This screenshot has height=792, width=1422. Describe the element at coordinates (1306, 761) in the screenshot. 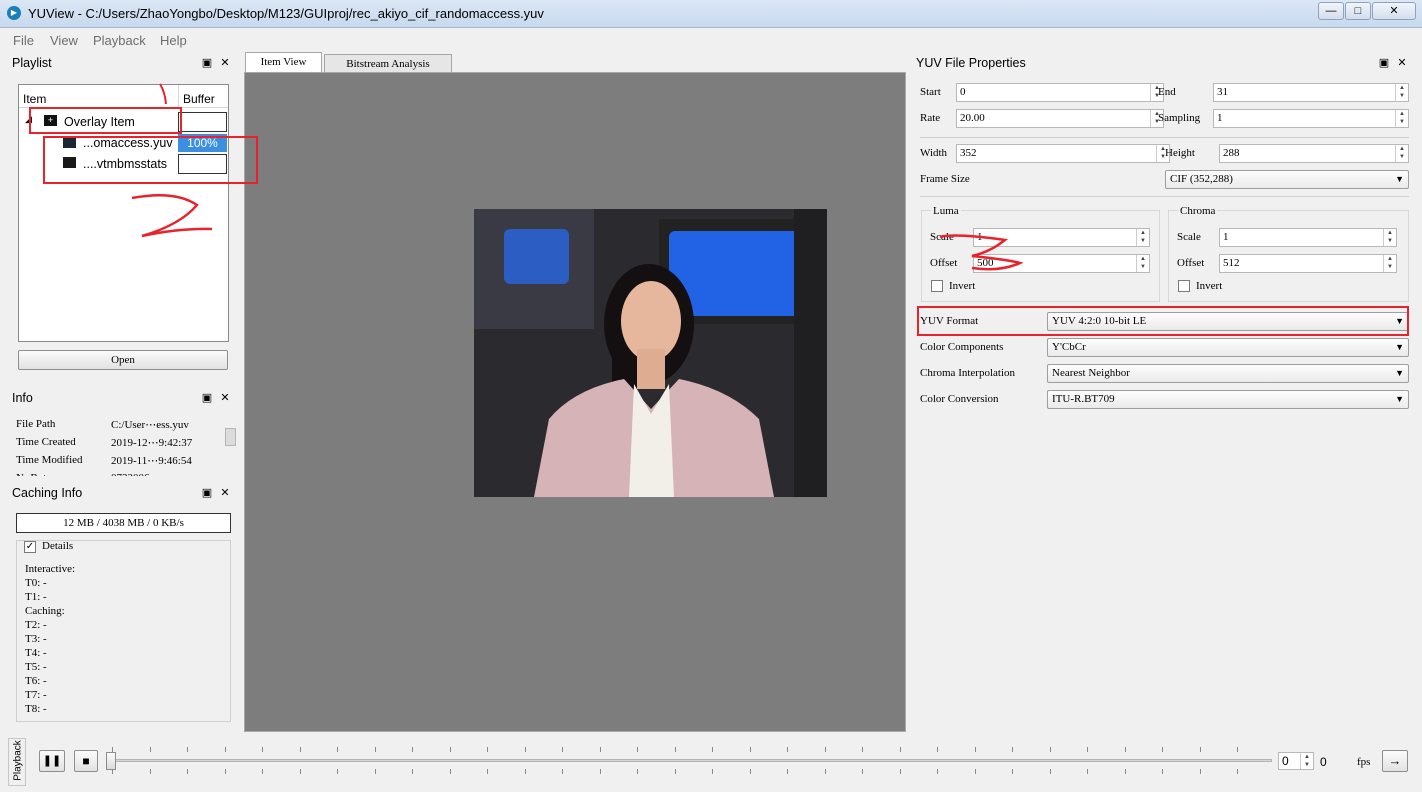

I see `spin-arrows-icon: ▲ ▼` at that location.